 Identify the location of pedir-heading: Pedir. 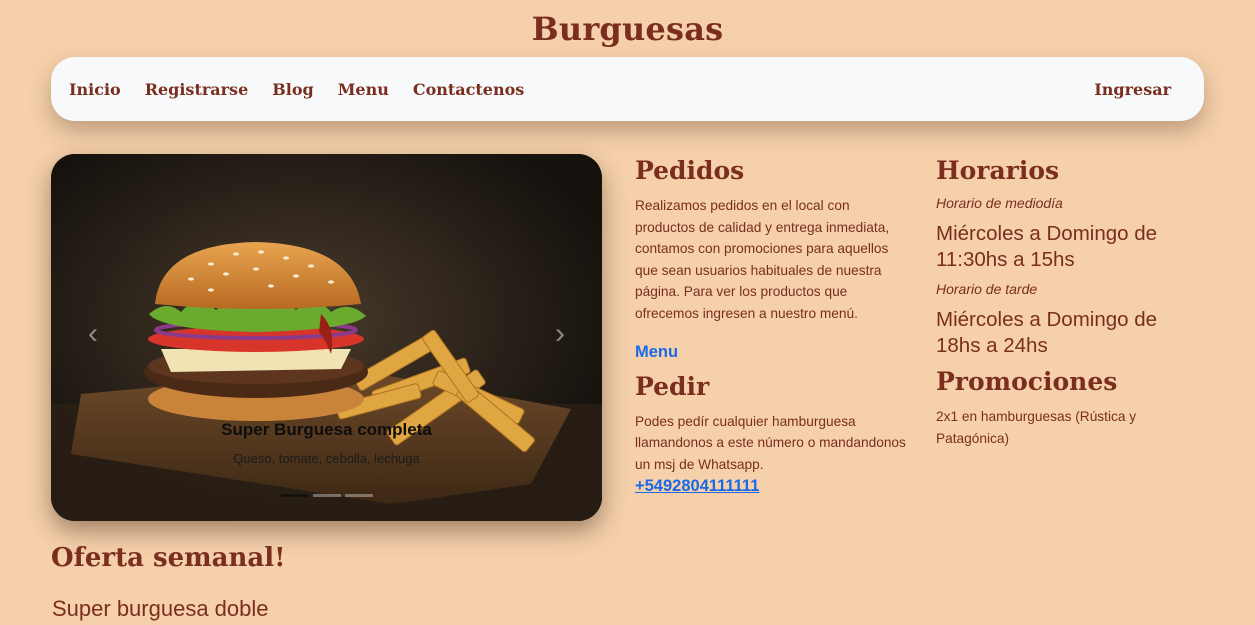
(672, 386).